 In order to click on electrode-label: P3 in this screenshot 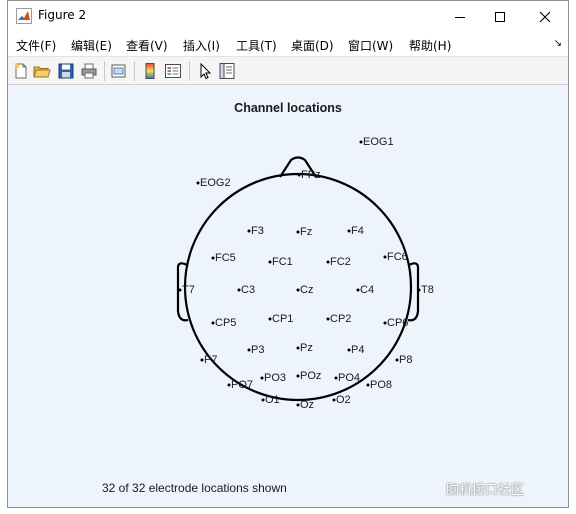, I will do `click(258, 350)`.